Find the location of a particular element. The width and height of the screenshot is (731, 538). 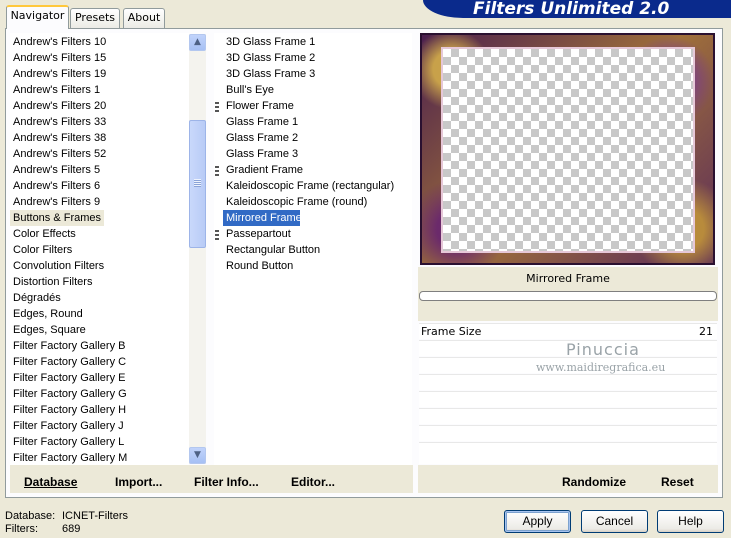

filter-item: Glass Frame 3 is located at coordinates (260, 154).